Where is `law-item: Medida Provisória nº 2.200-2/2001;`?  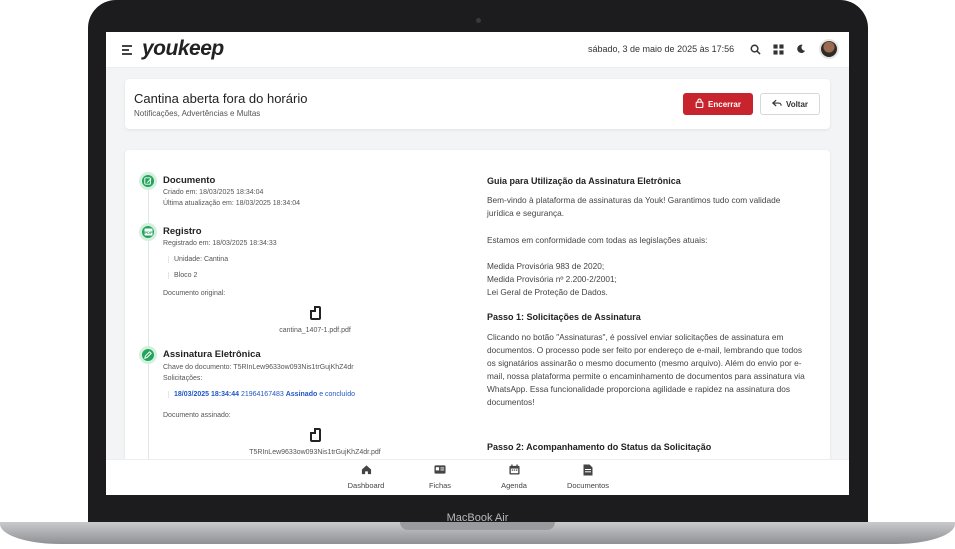
law-item: Medida Provisória nº 2.200-2/2001; is located at coordinates (552, 279).